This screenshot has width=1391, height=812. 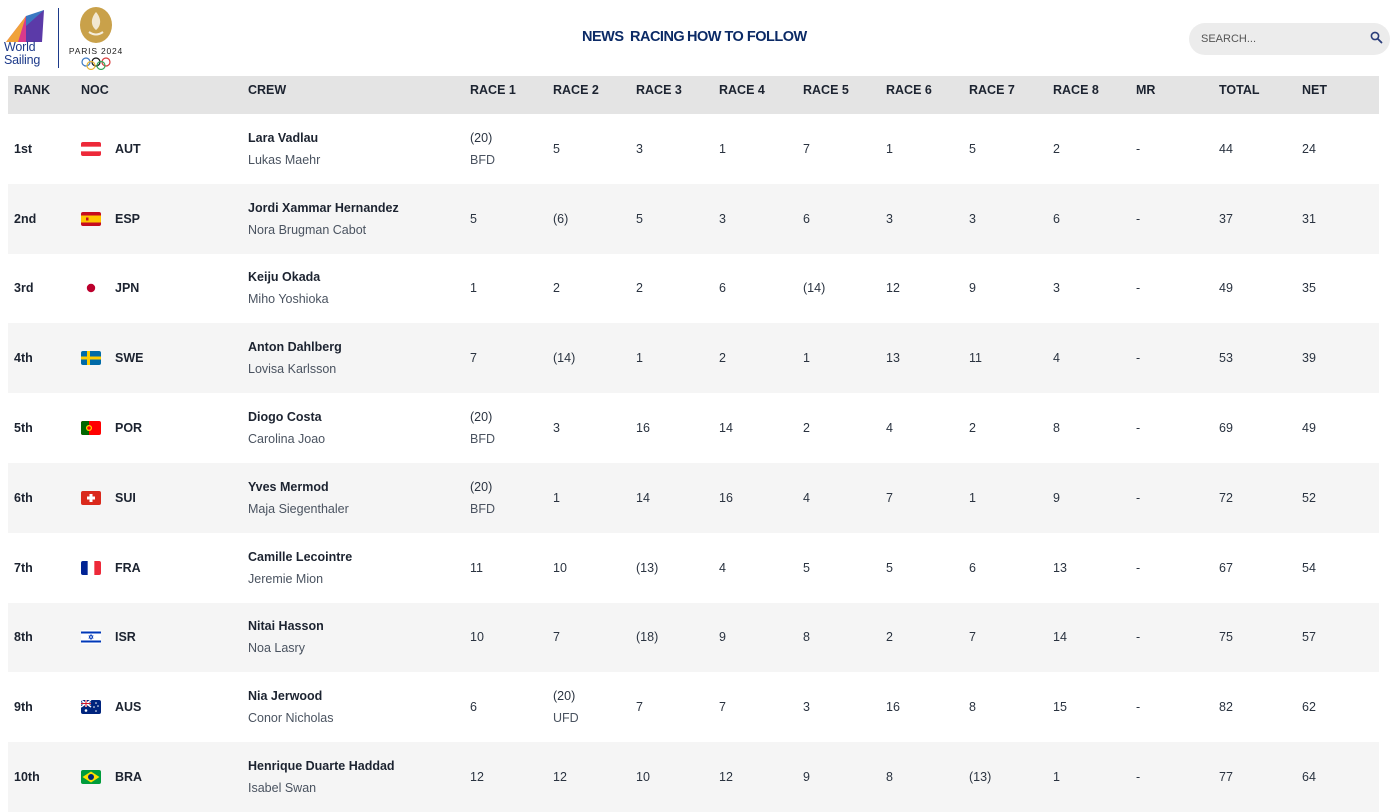 I want to click on paris-flame-icon, so click(x=96, y=25).